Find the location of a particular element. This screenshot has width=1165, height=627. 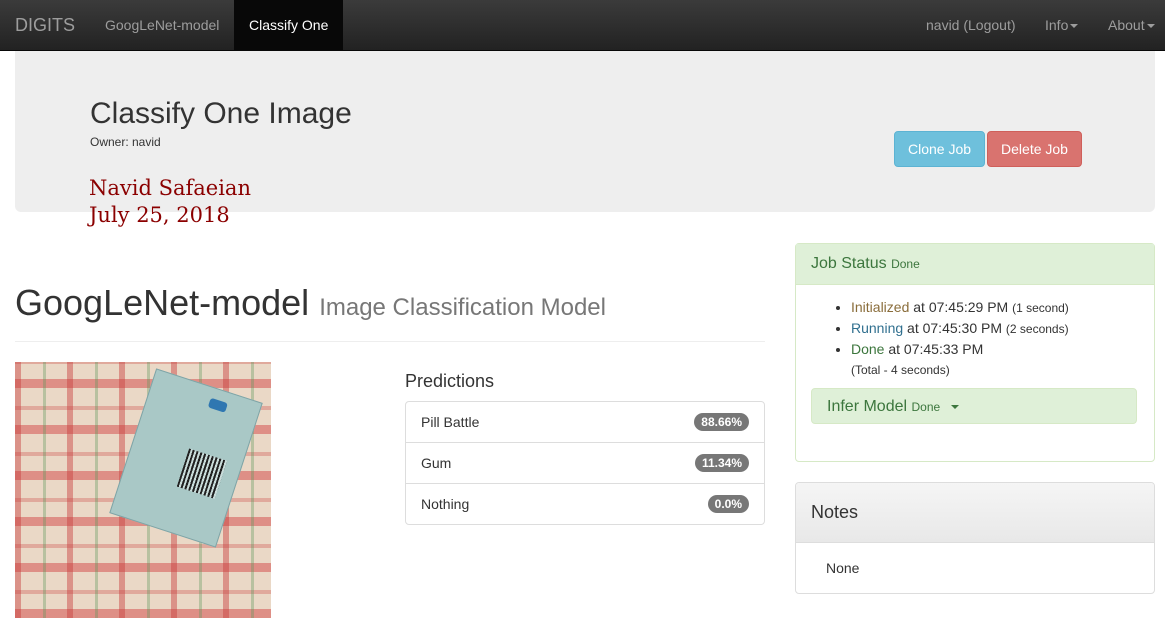

delete-job-button: Delete Job is located at coordinates (1034, 149).